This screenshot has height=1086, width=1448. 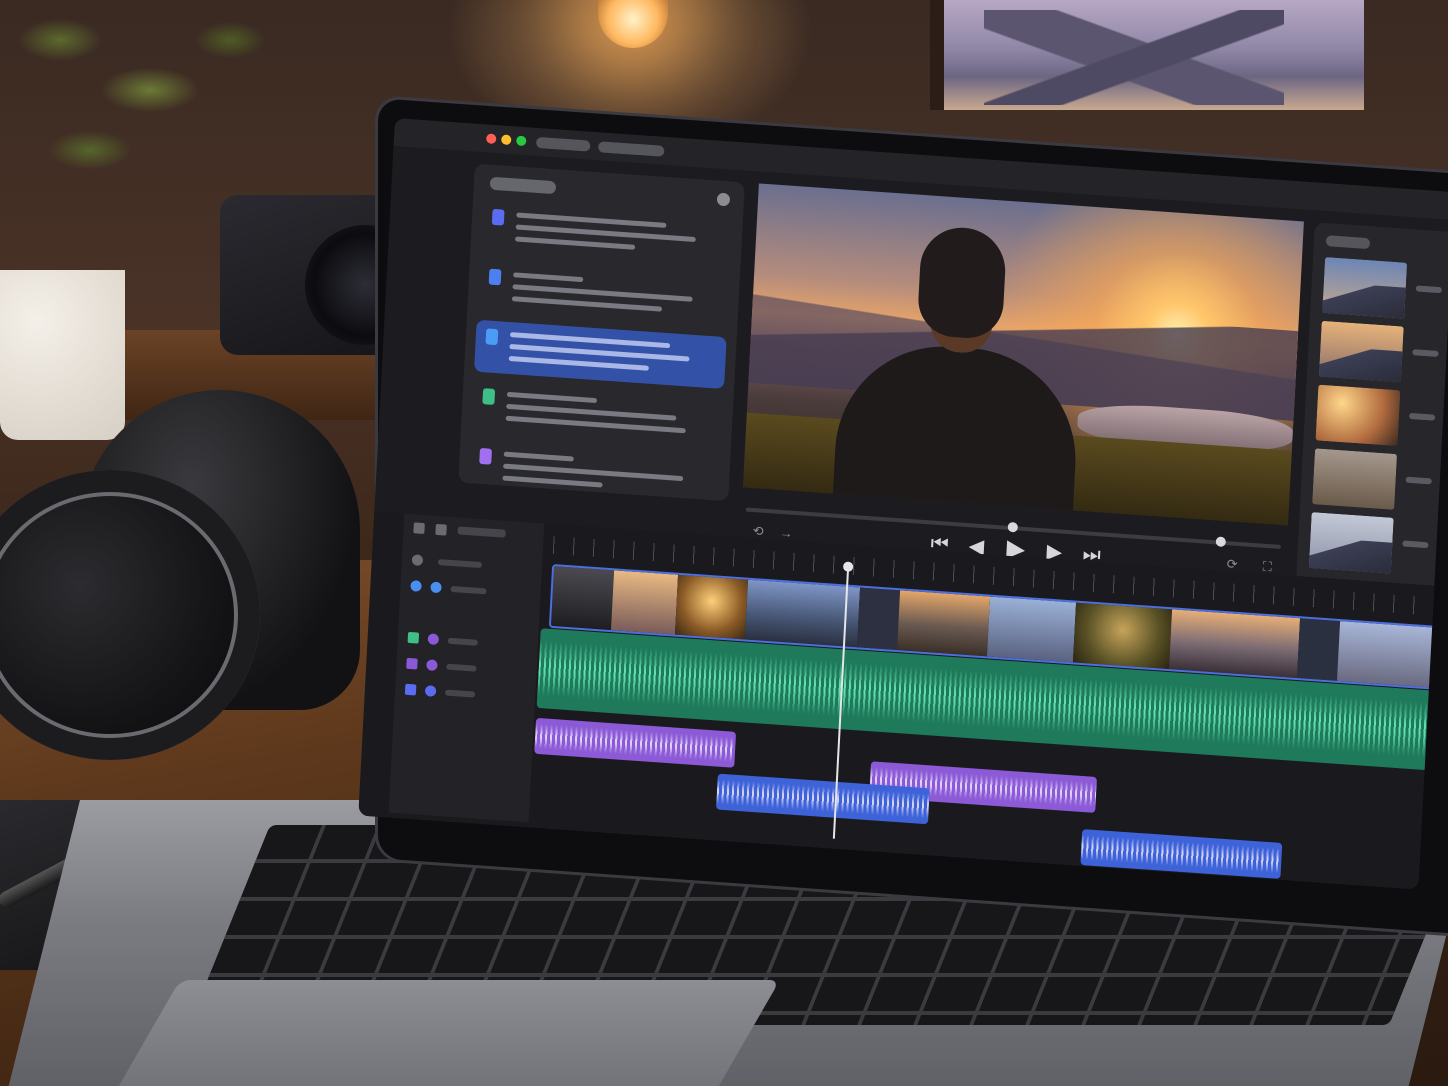 What do you see at coordinates (600, 354) in the screenshot?
I see `media-item-selected` at bounding box center [600, 354].